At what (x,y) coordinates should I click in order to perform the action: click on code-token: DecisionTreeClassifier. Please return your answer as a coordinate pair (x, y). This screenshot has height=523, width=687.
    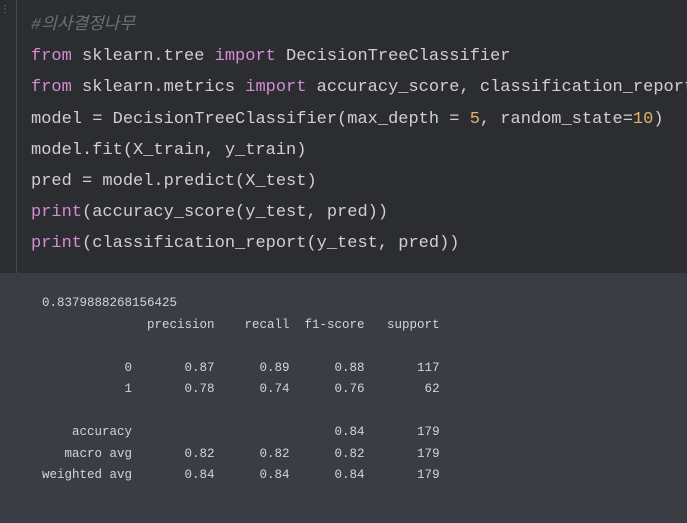
    Looking at the image, I should click on (393, 57).